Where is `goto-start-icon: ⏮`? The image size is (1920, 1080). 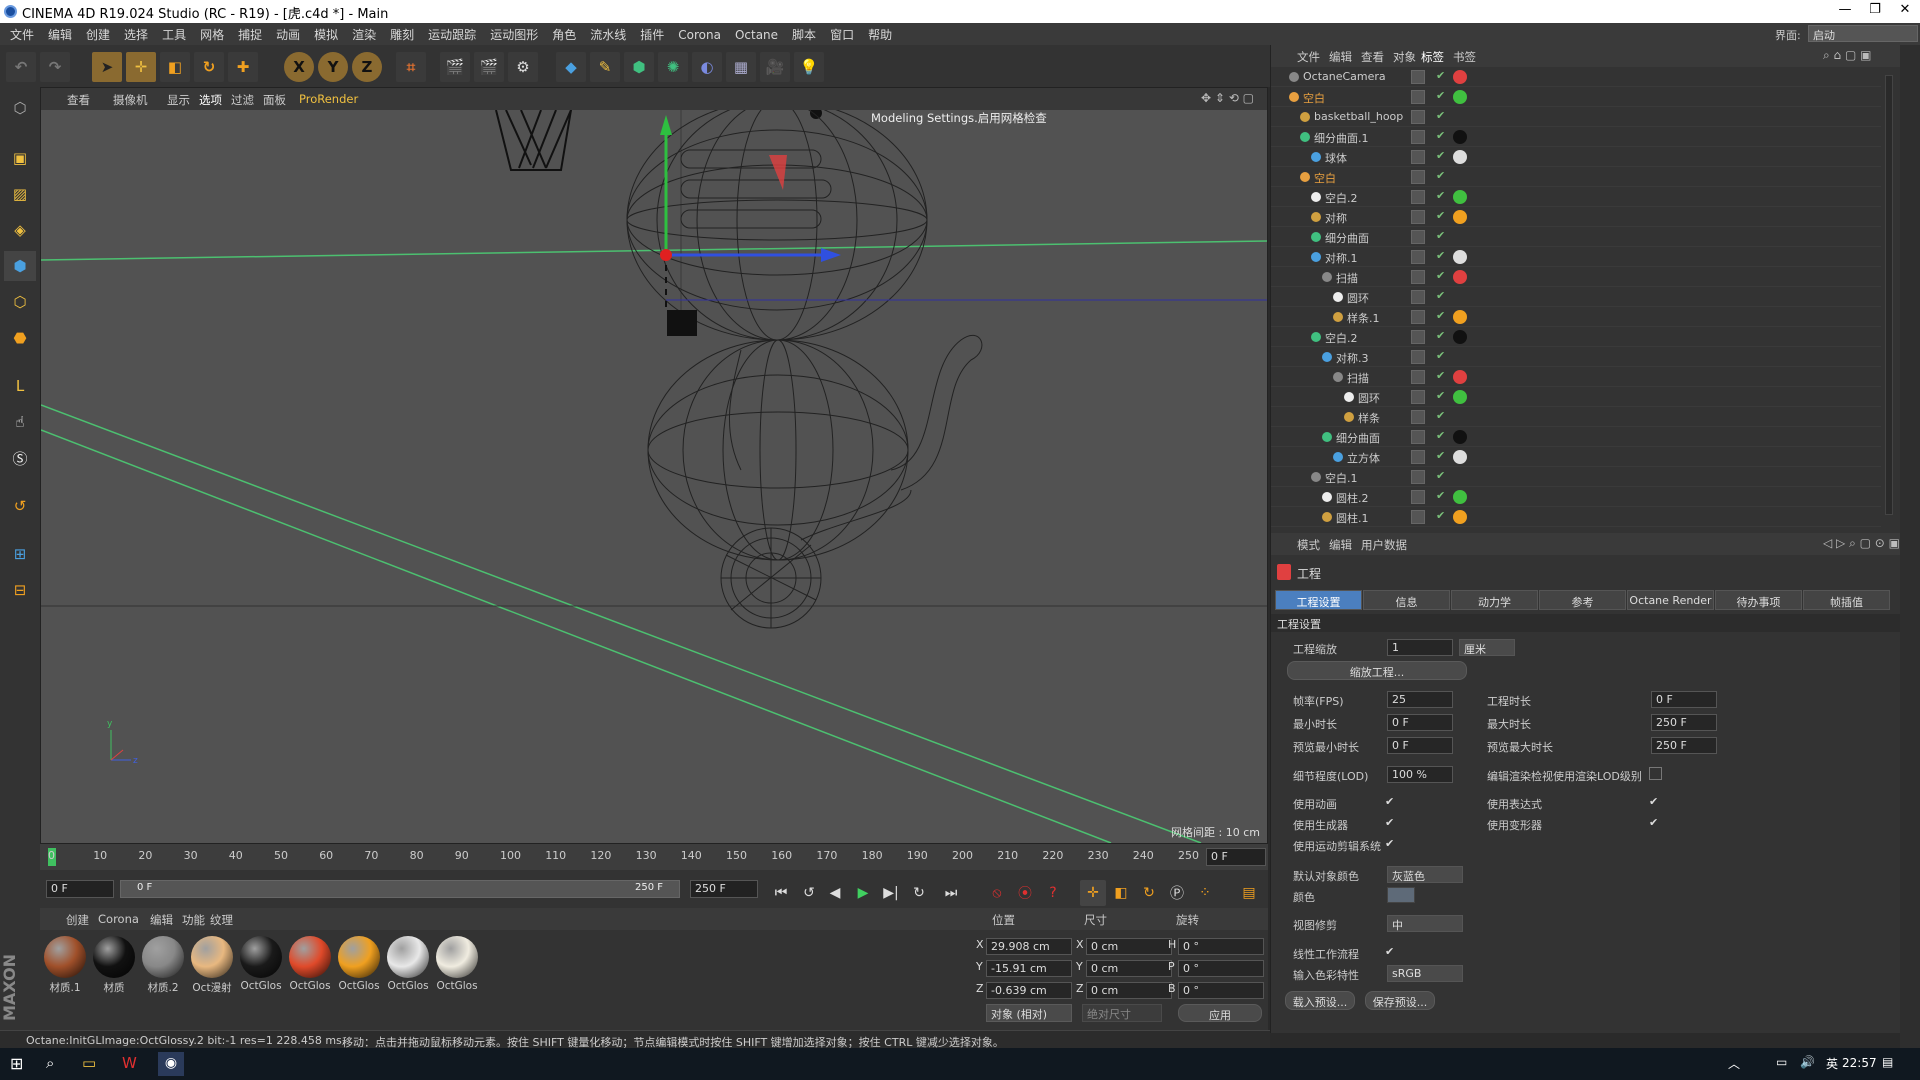 goto-start-icon: ⏮ is located at coordinates (781, 893).